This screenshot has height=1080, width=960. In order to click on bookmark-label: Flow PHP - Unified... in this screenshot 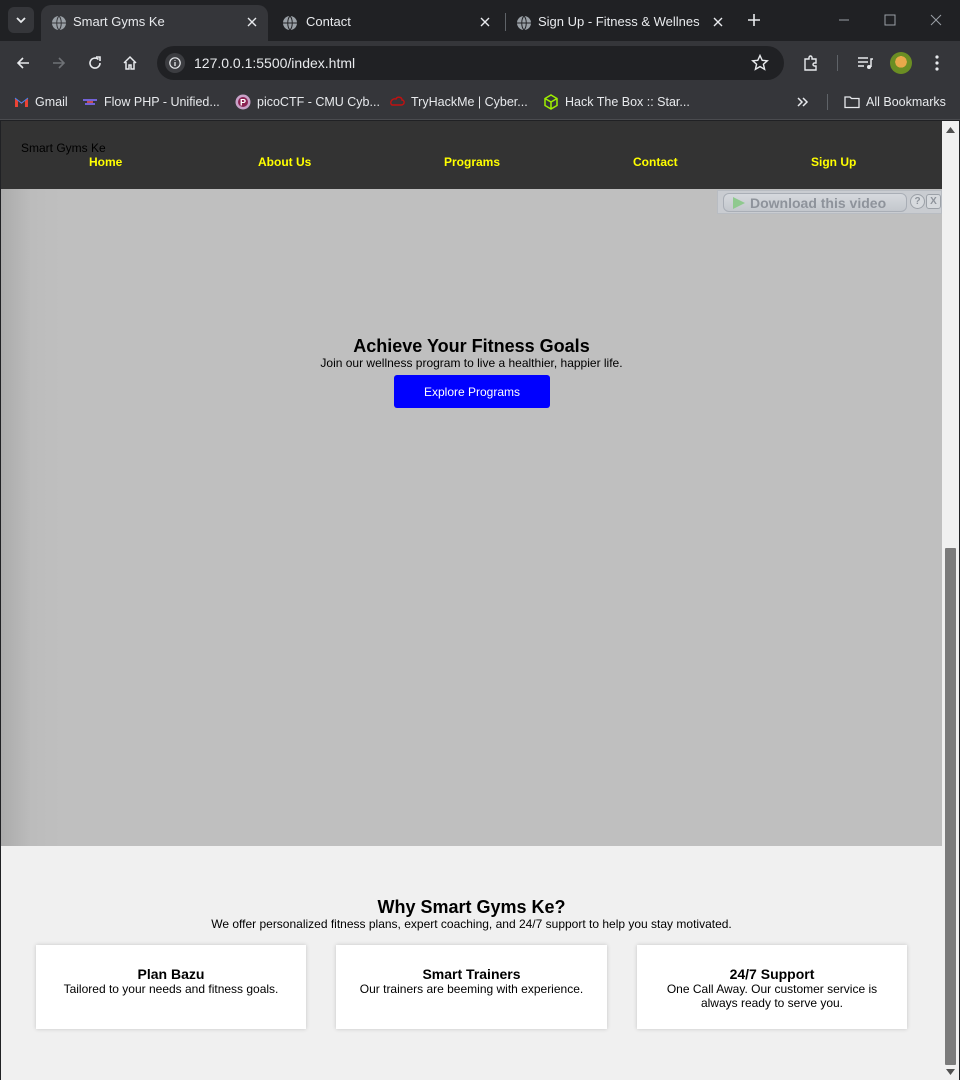, I will do `click(162, 102)`.